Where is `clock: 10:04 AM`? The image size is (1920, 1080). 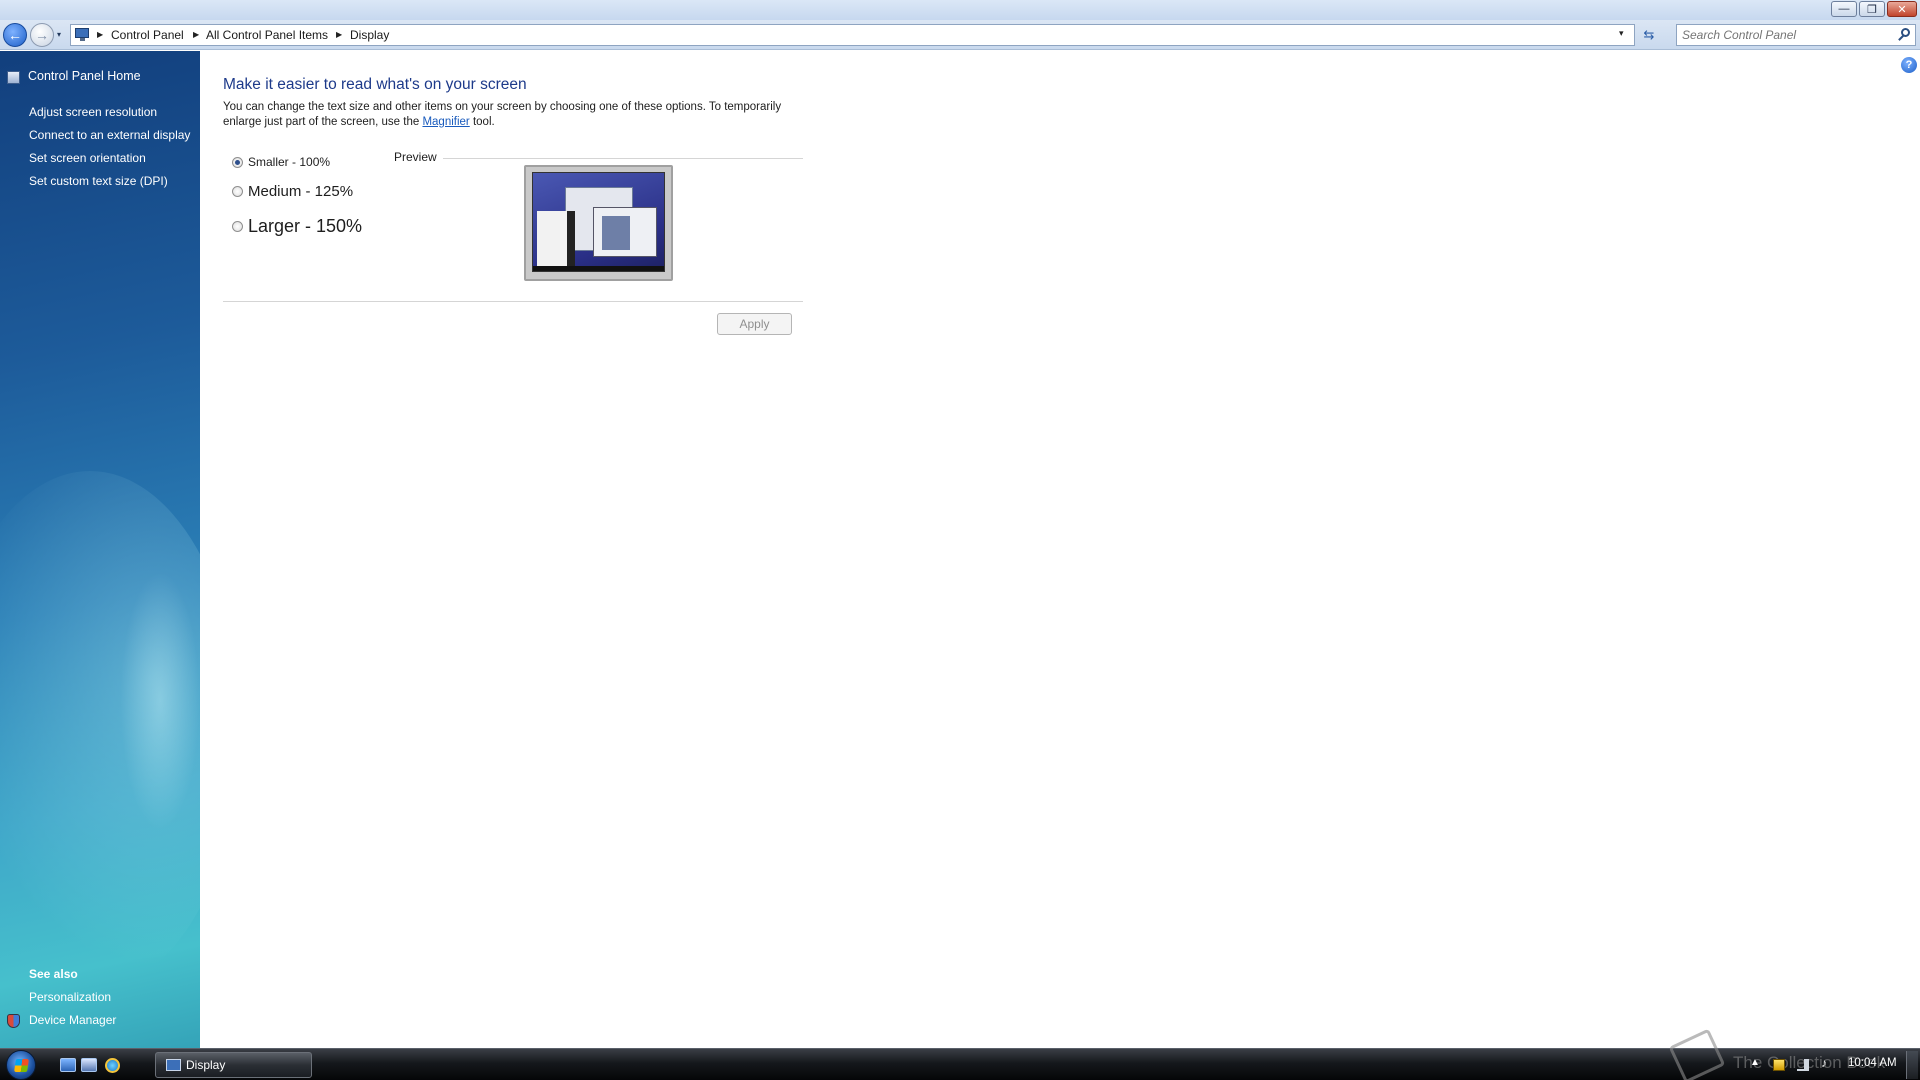 clock: 10:04 AM is located at coordinates (1872, 1063).